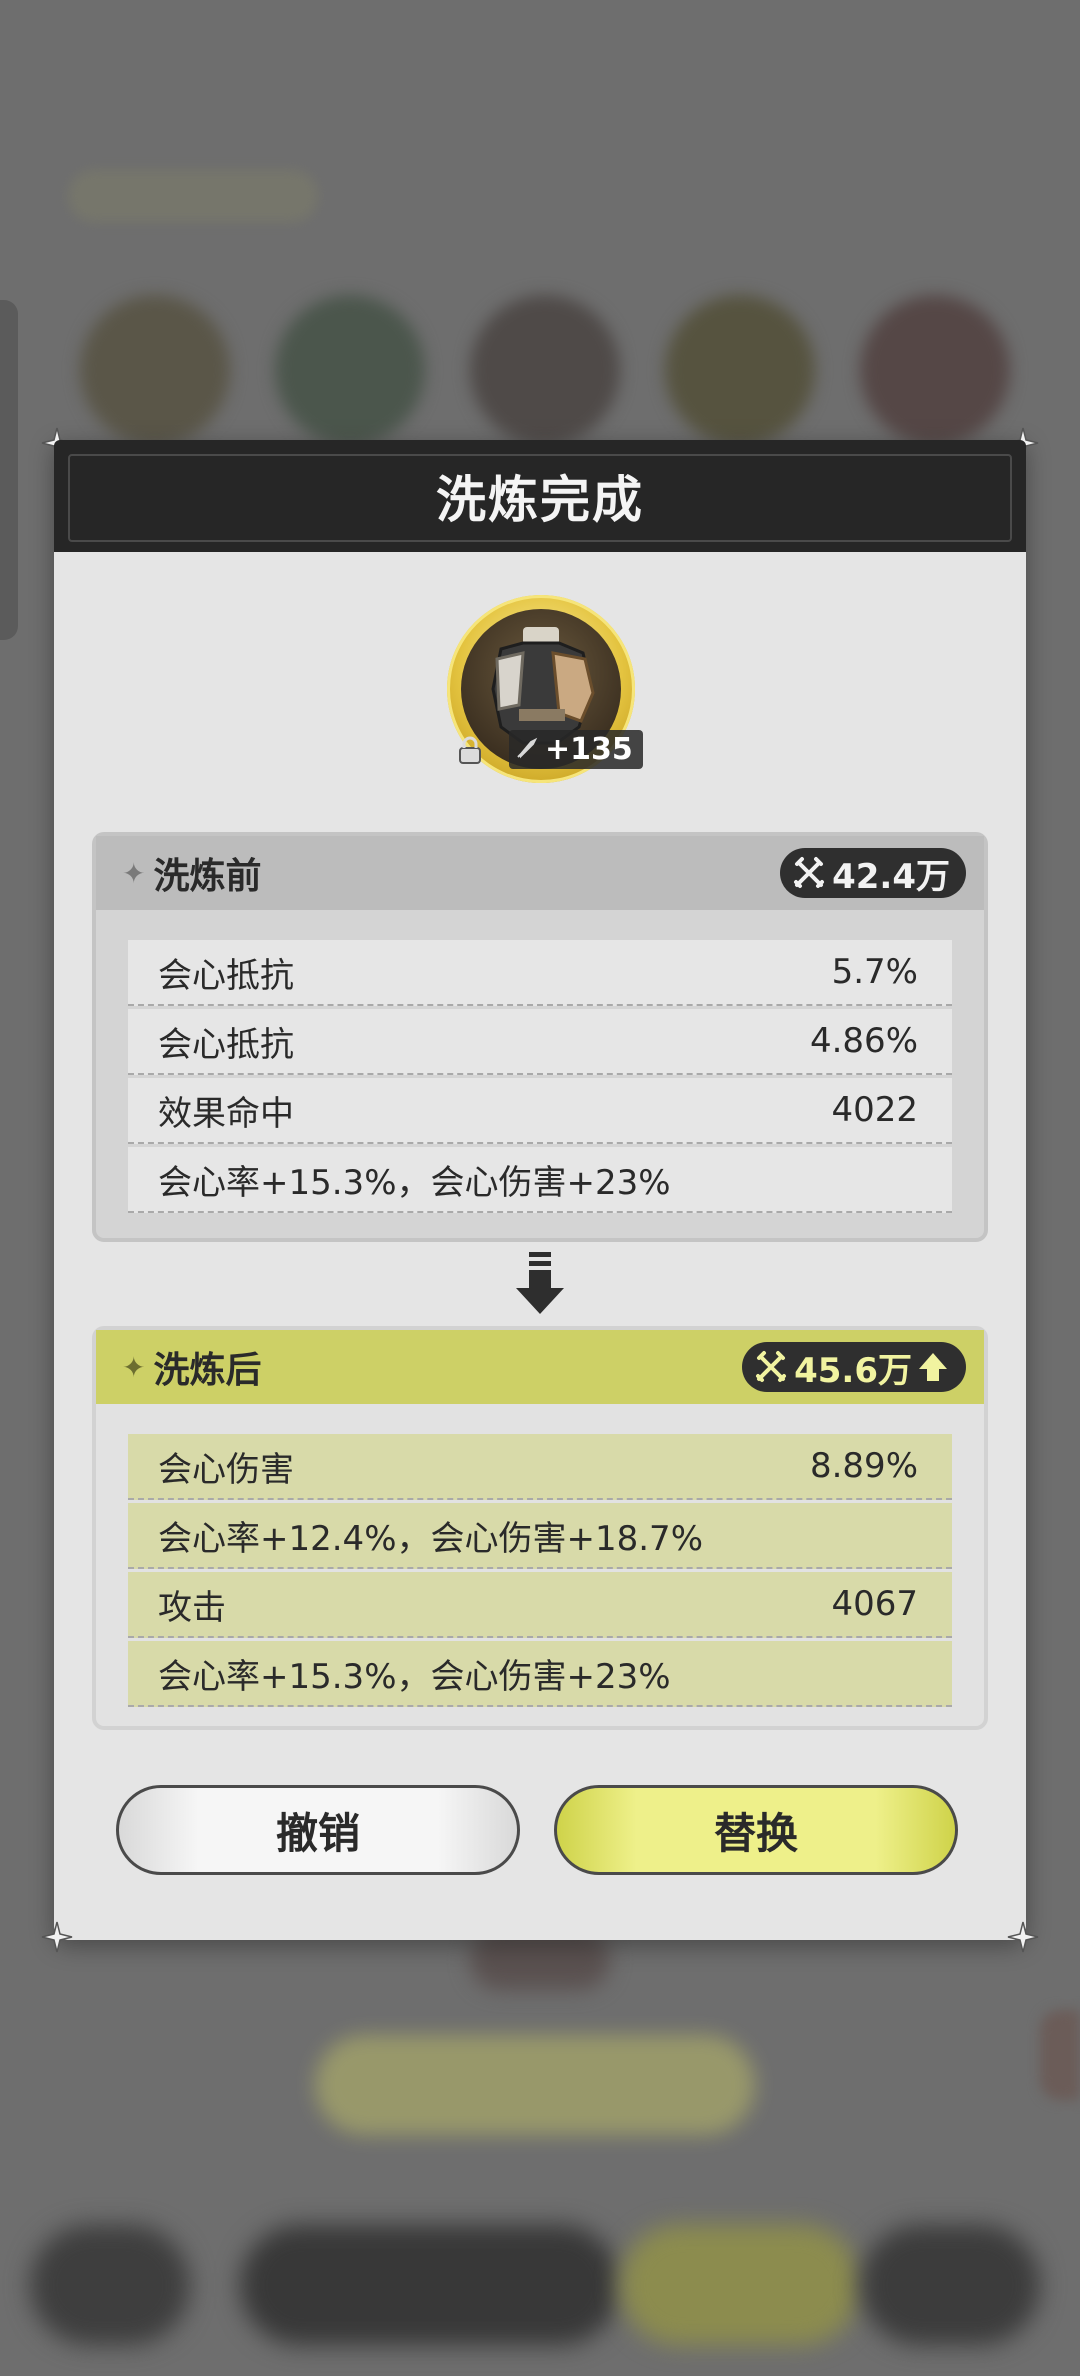  I want to click on before-power-badge: 42.4万, so click(873, 873).